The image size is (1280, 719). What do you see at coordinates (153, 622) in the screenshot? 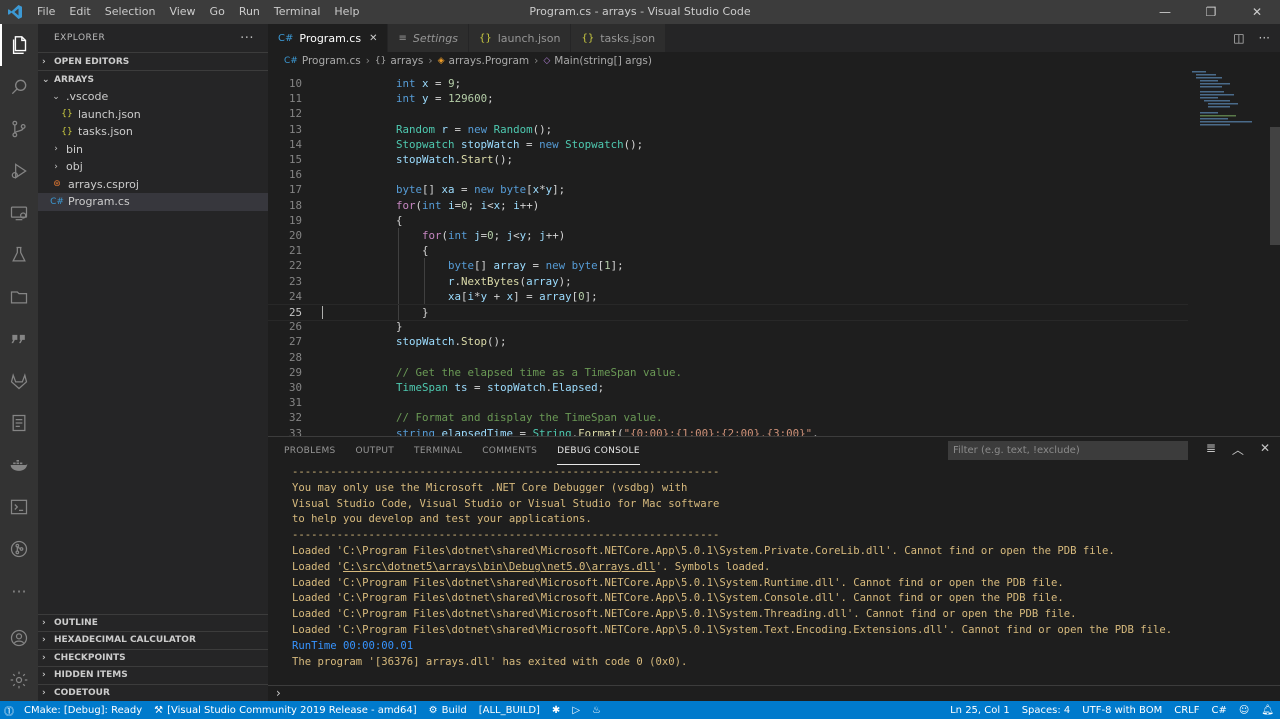
I see `section-outline: › OUTLINE` at bounding box center [153, 622].